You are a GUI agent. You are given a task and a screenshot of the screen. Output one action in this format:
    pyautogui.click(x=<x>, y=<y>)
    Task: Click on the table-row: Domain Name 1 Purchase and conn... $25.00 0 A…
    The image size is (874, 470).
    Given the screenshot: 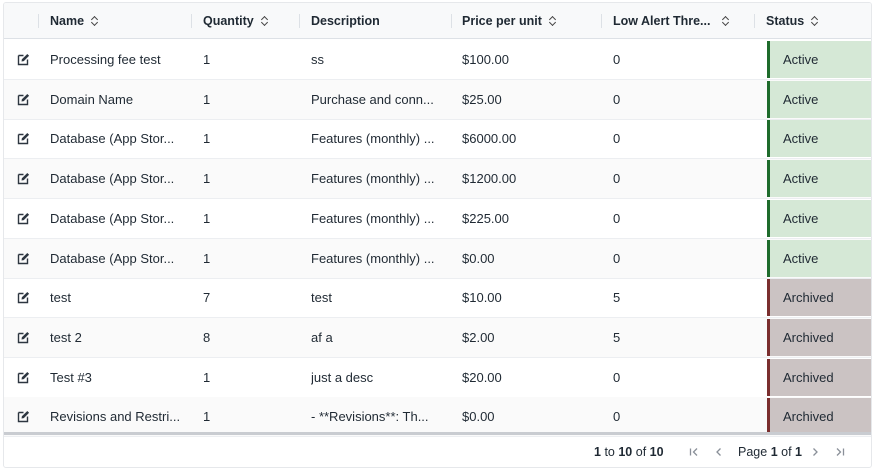 What is the action you would take?
    pyautogui.click(x=437, y=99)
    